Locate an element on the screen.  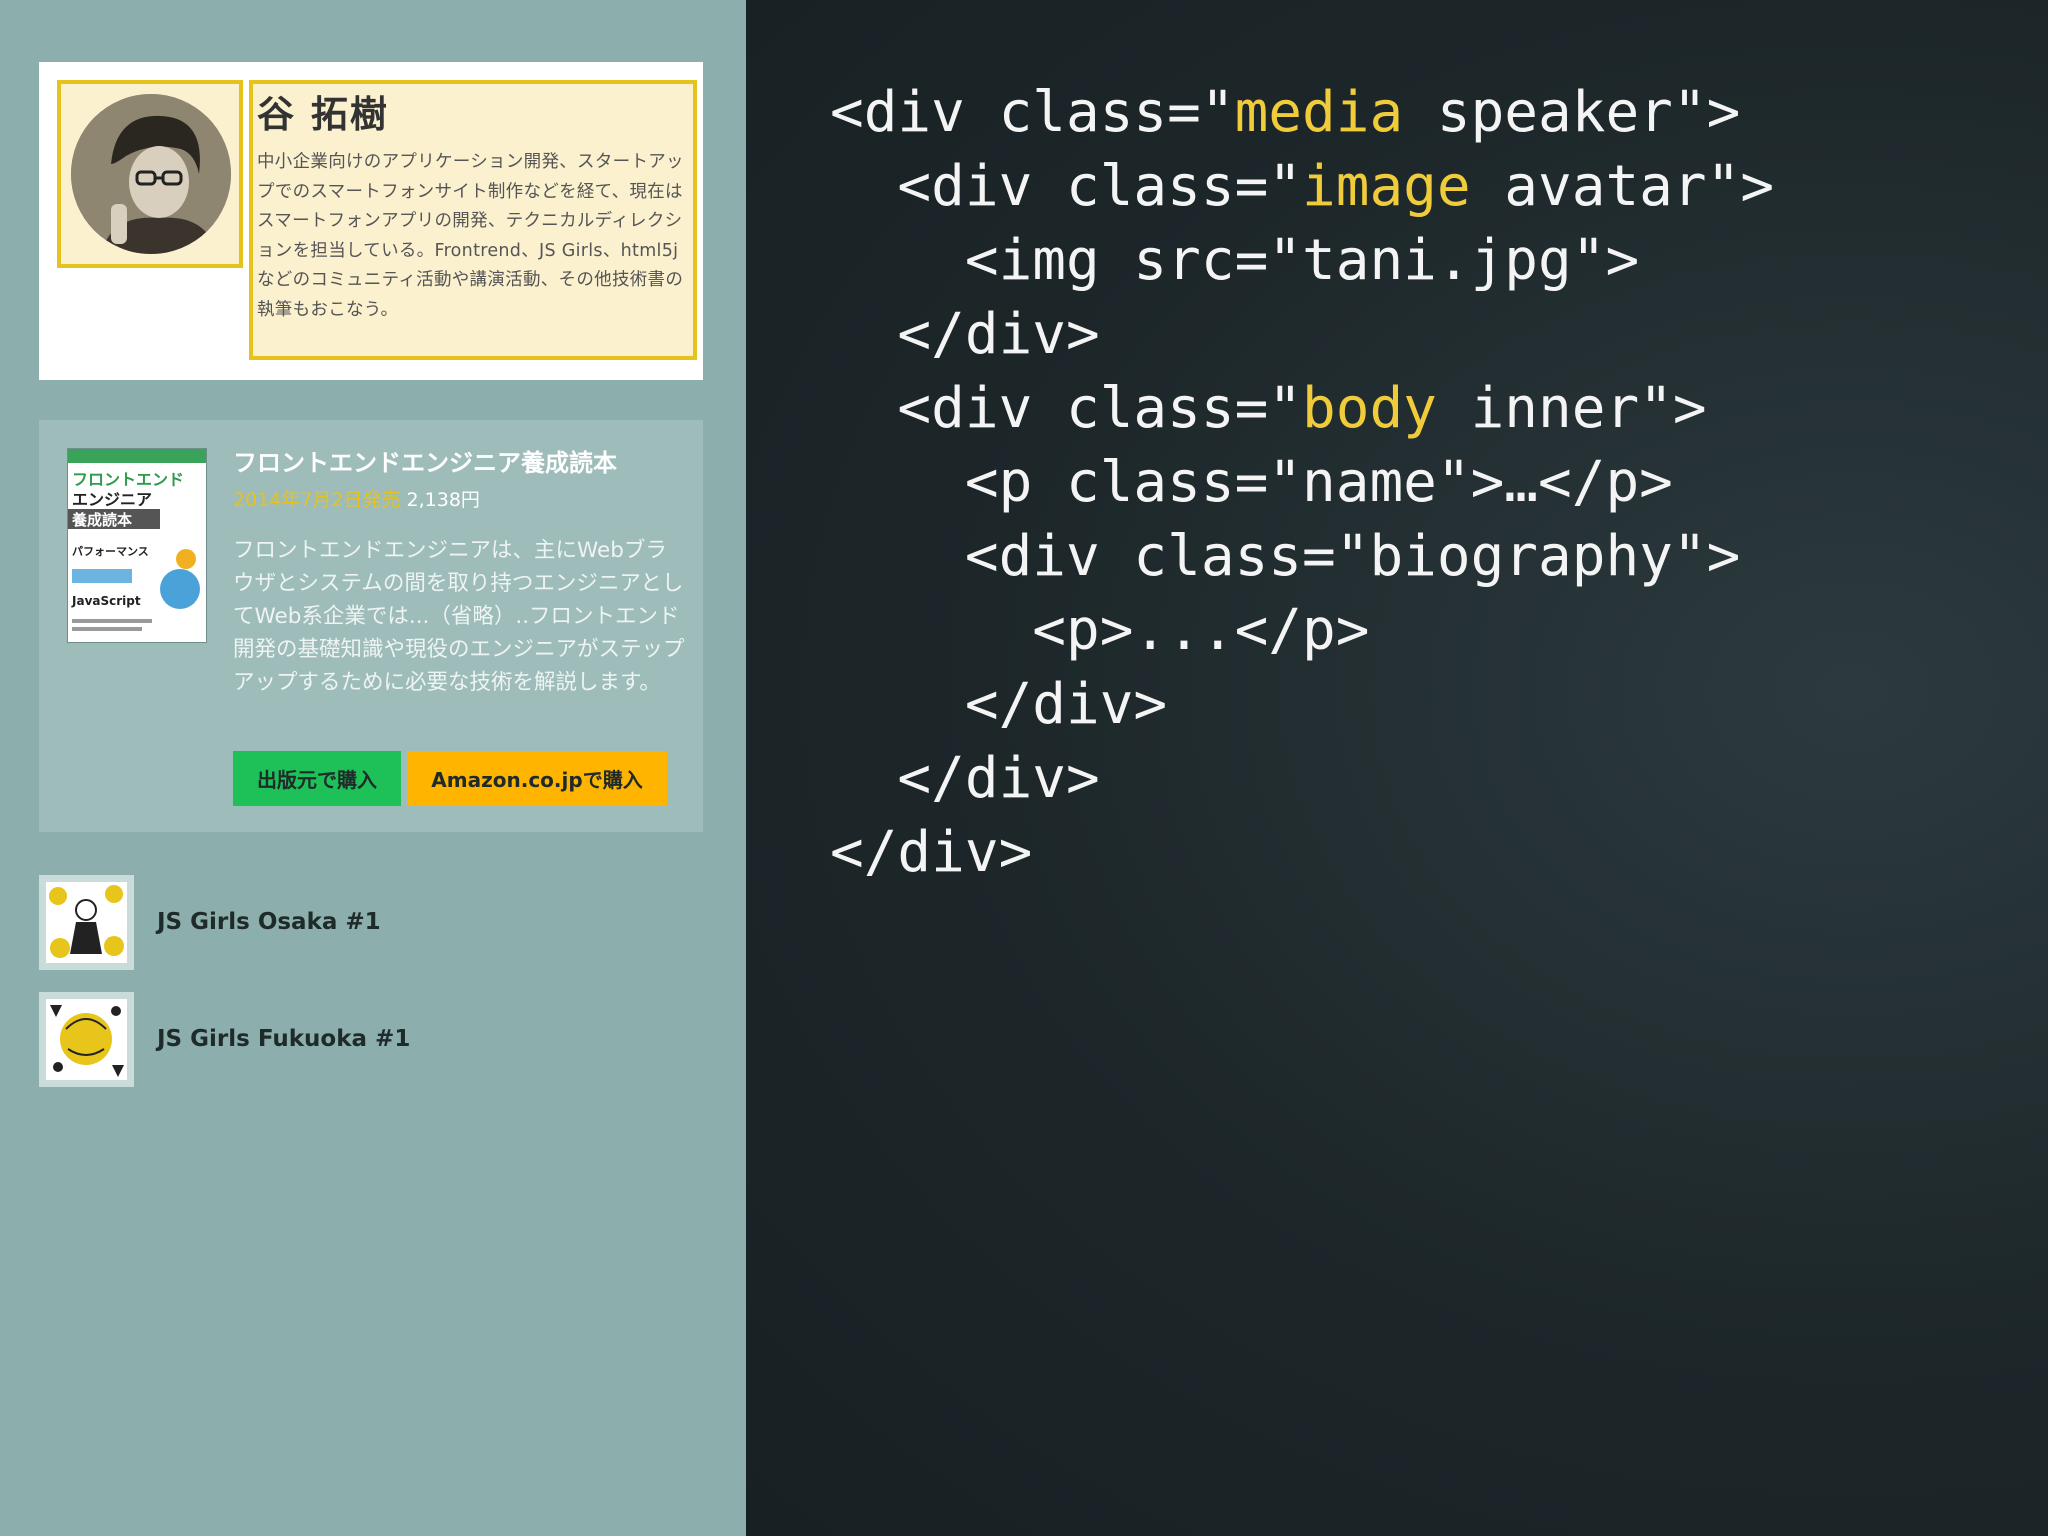
code-line: <div class="body inner"> is located at coordinates (1268, 408).